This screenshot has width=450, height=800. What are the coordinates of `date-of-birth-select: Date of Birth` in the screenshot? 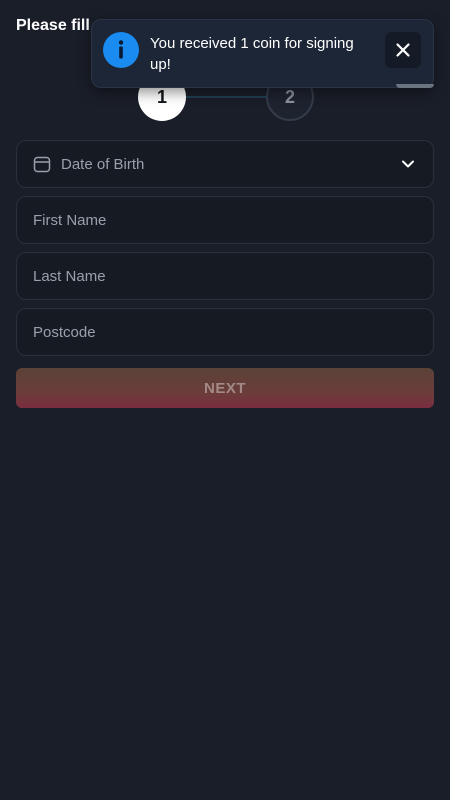 It's located at (225, 164).